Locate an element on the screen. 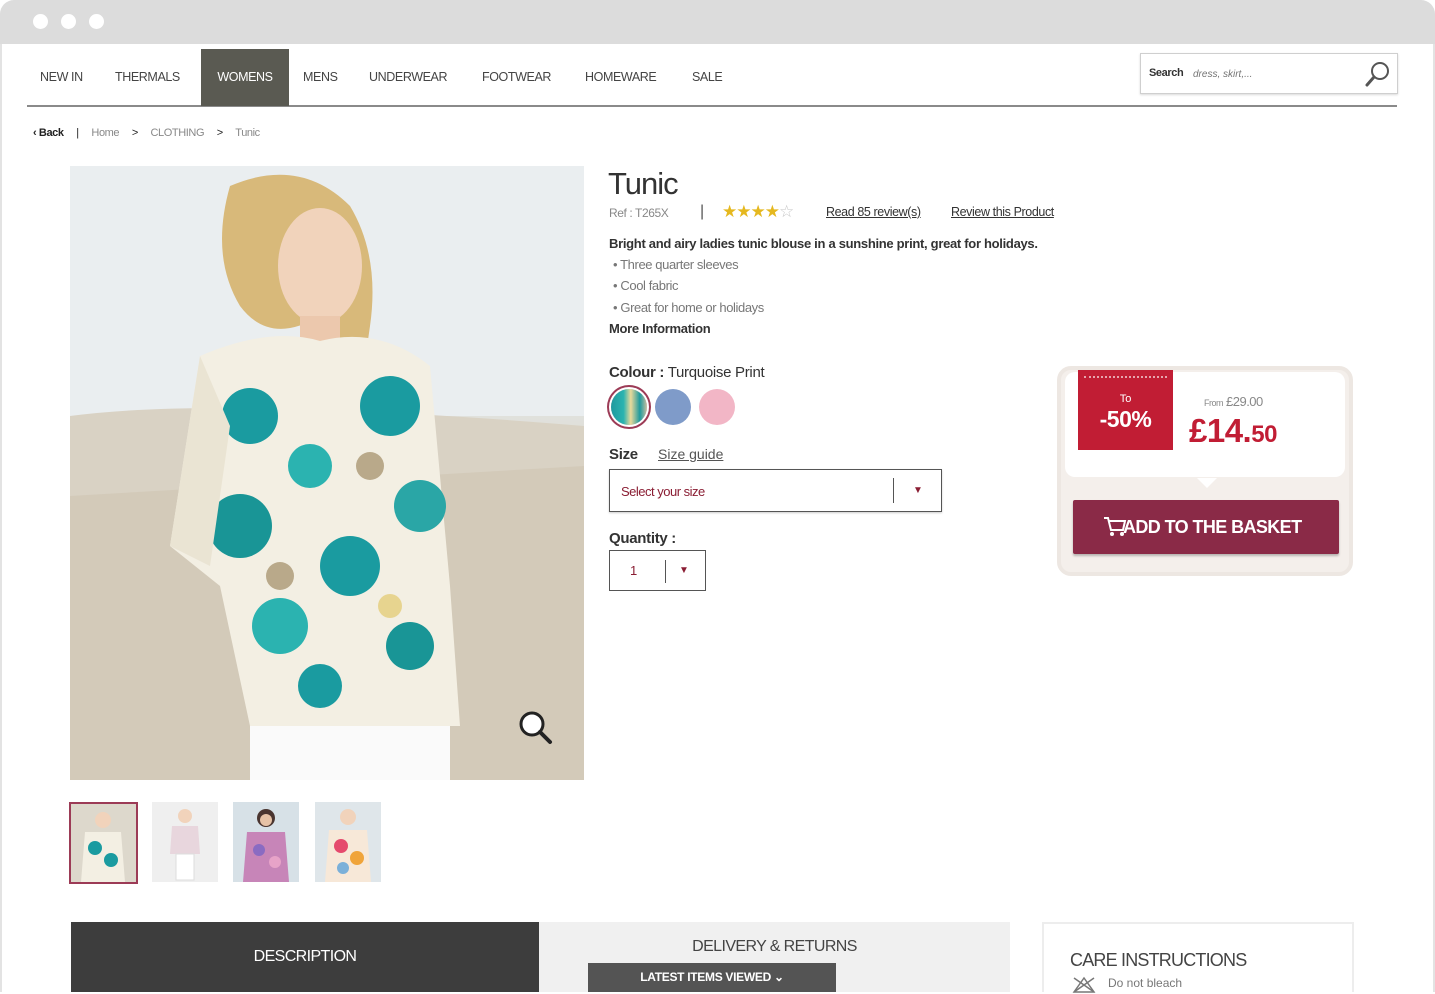  care-instructions-panel: CARE INSTRUCTIONS Do not bleach is located at coordinates (1198, 957).